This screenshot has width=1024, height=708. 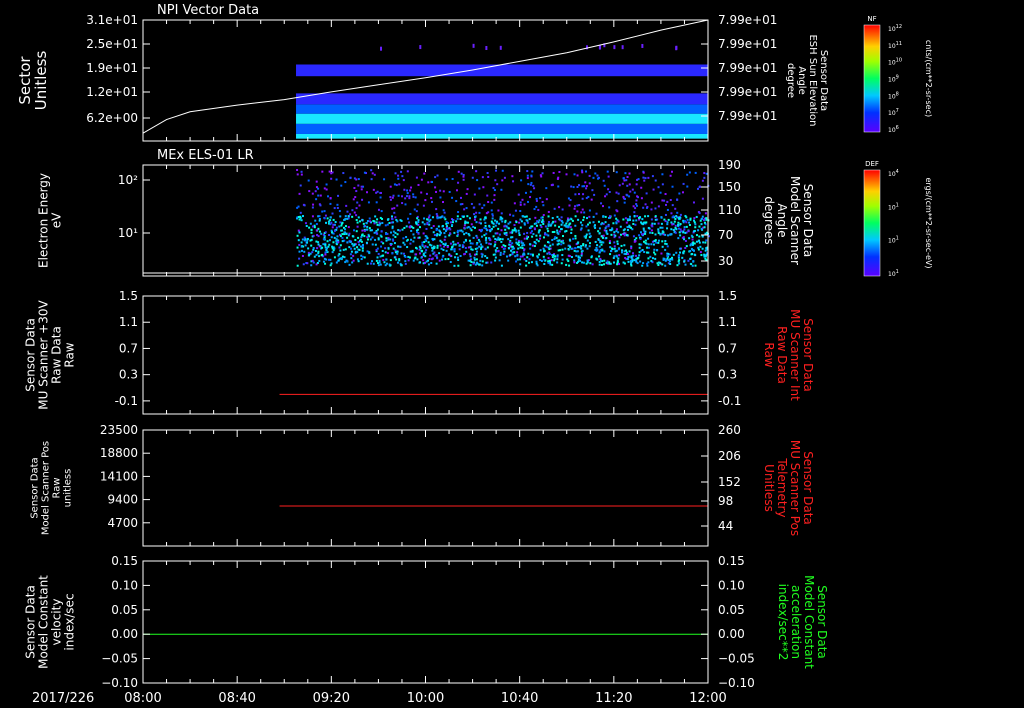 What do you see at coordinates (801, 80) in the screenshot?
I see `y-right-axis-label: Angle` at bounding box center [801, 80].